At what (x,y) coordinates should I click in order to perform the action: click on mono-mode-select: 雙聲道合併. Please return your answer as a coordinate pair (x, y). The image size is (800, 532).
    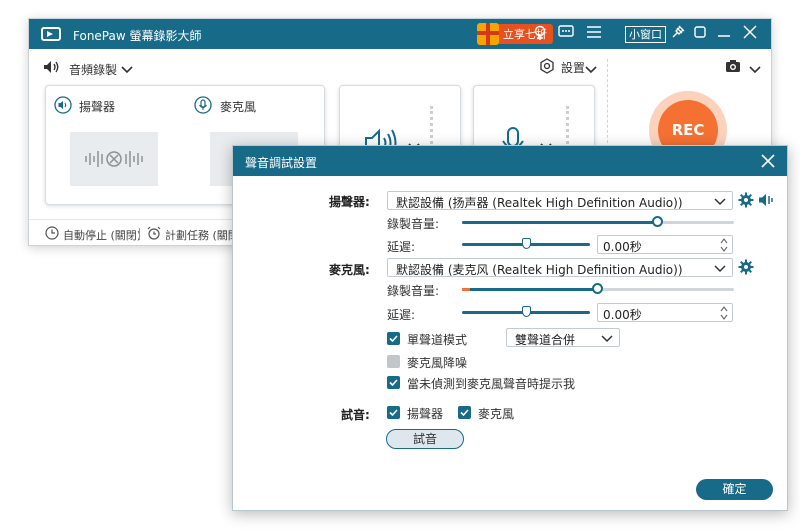
    Looking at the image, I should click on (563, 337).